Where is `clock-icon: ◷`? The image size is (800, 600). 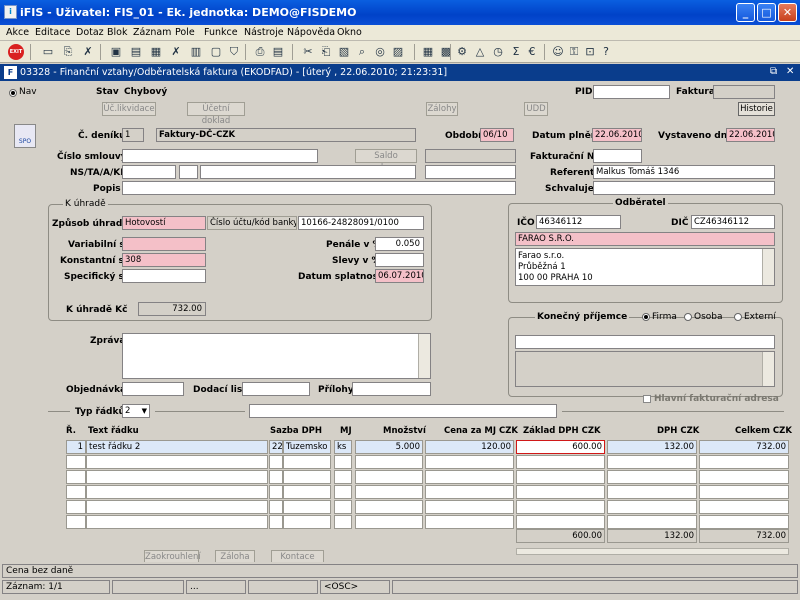
clock-icon: ◷ is located at coordinates (498, 52).